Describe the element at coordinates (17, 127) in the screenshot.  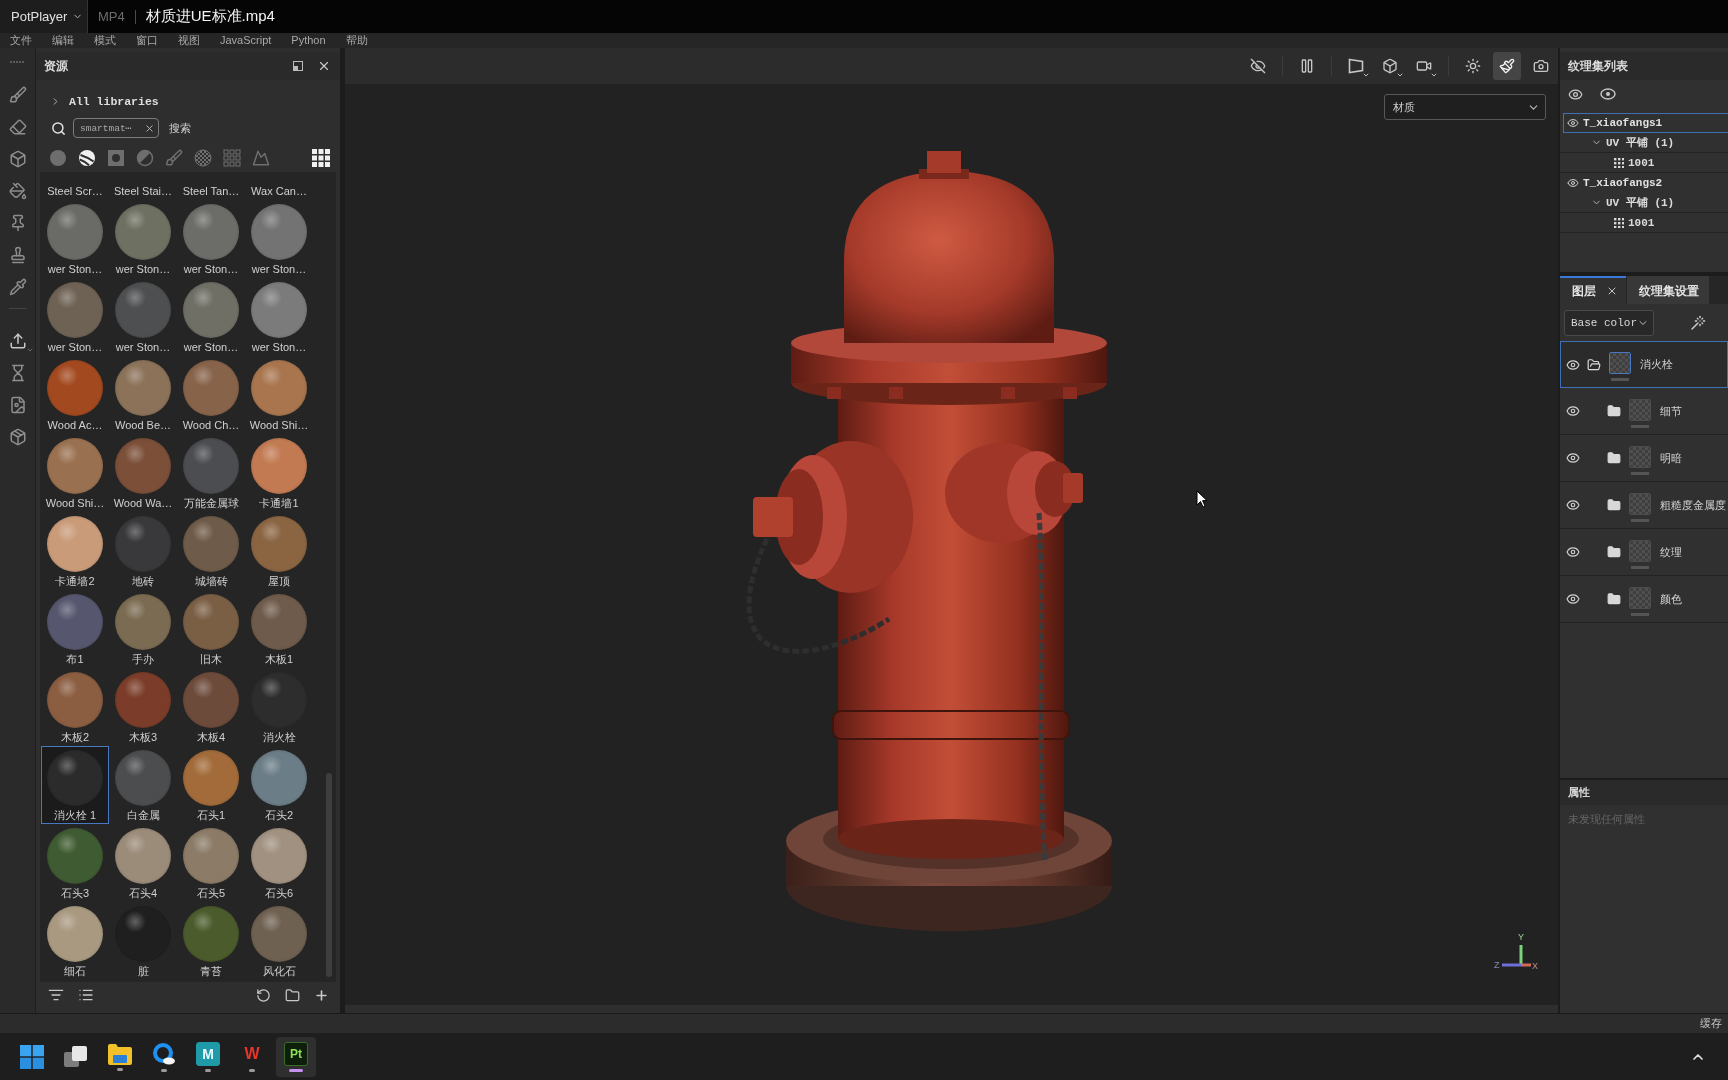
I see `eraser-icon` at that location.